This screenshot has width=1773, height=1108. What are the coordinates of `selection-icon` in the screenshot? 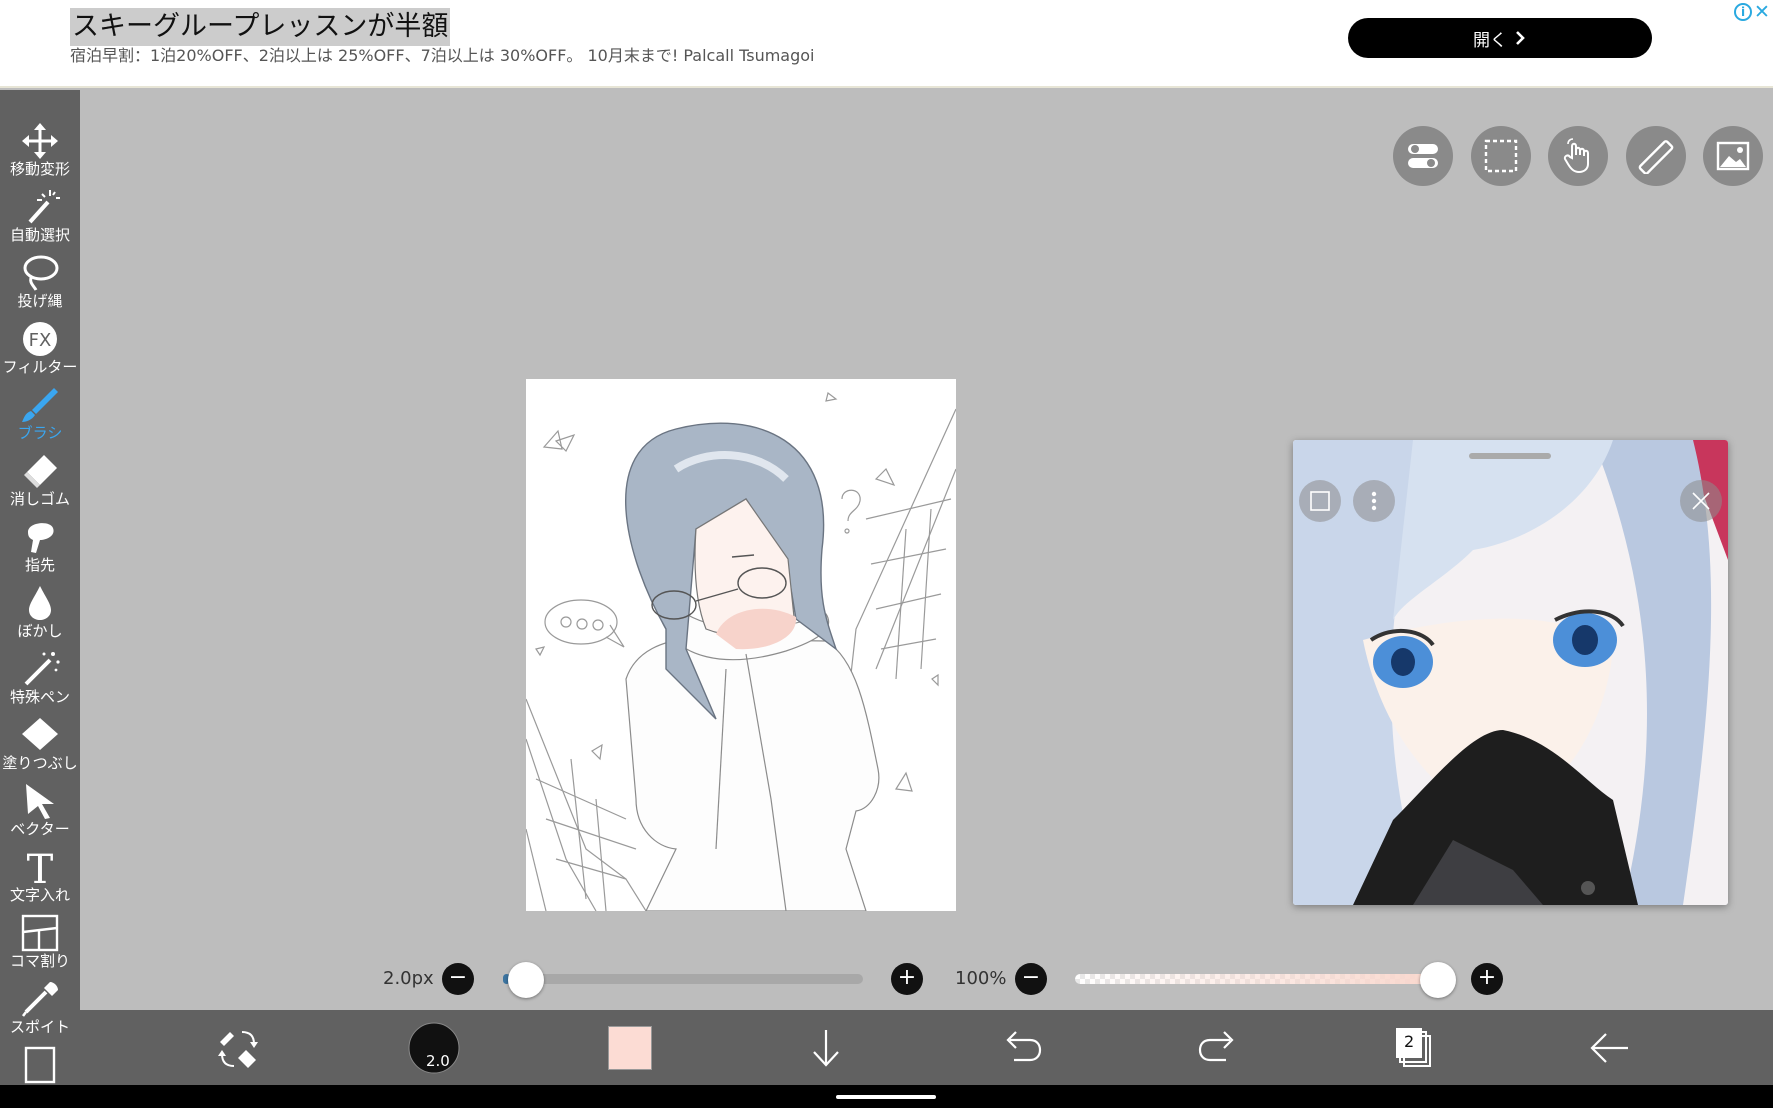 It's located at (1501, 156).